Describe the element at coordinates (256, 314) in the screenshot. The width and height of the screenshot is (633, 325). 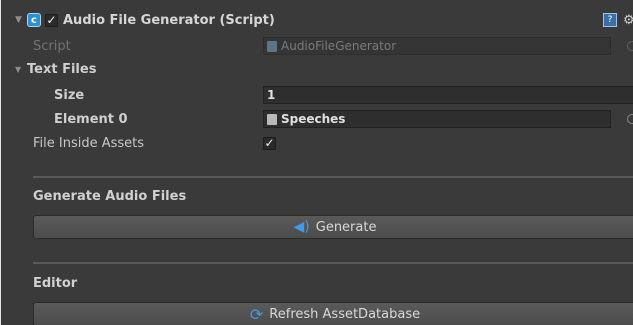
I see `refresh-icon: ⟳` at that location.